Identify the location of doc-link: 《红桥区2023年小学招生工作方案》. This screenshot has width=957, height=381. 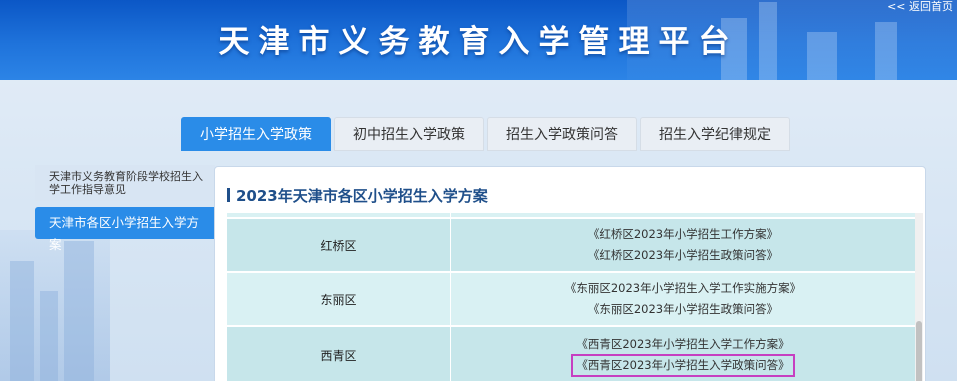
(683, 234).